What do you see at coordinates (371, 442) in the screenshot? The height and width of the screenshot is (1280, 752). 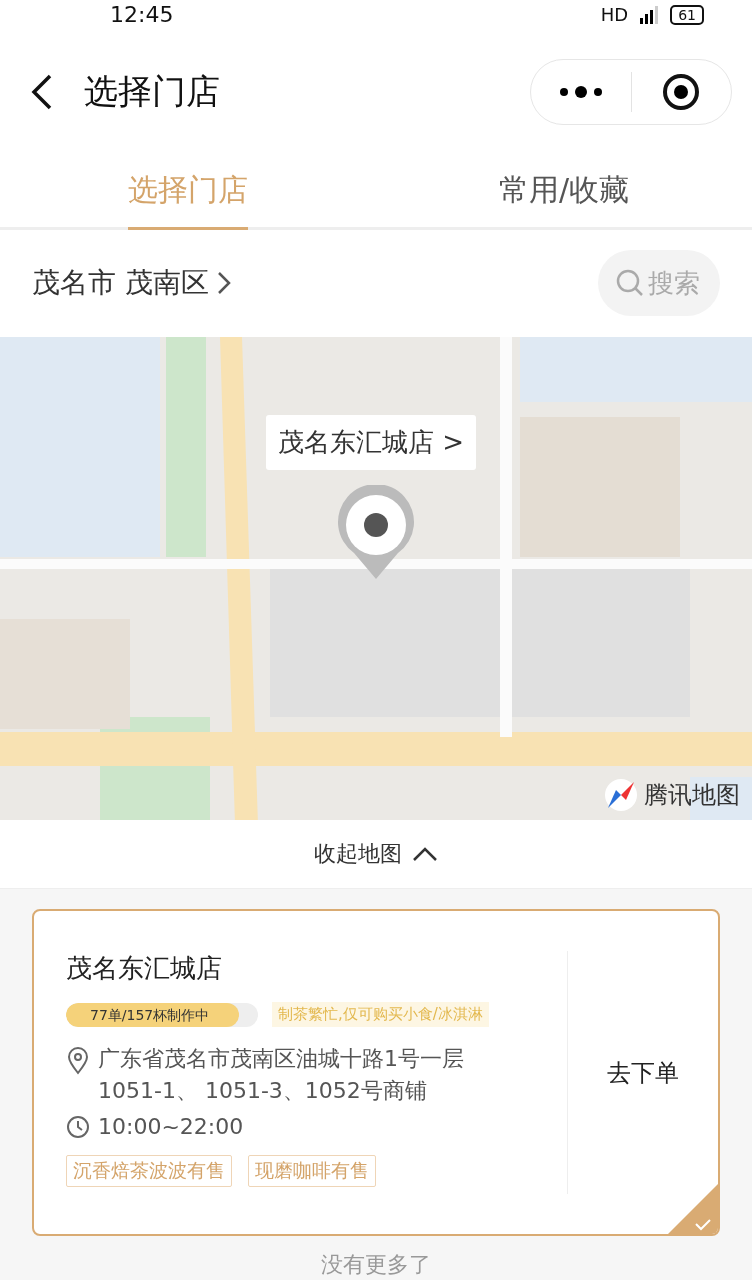 I see `store-callout: 茂名东汇城店 >` at bounding box center [371, 442].